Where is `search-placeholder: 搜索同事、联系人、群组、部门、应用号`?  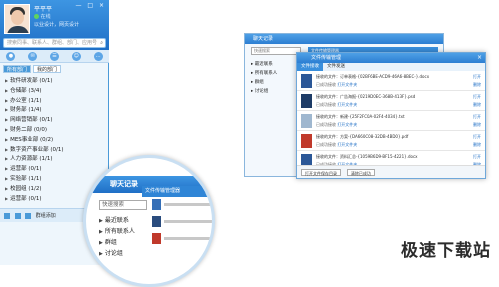
search-placeholder: 搜索同事、联系人、群组、部门、应用号 is located at coordinates (52, 43).